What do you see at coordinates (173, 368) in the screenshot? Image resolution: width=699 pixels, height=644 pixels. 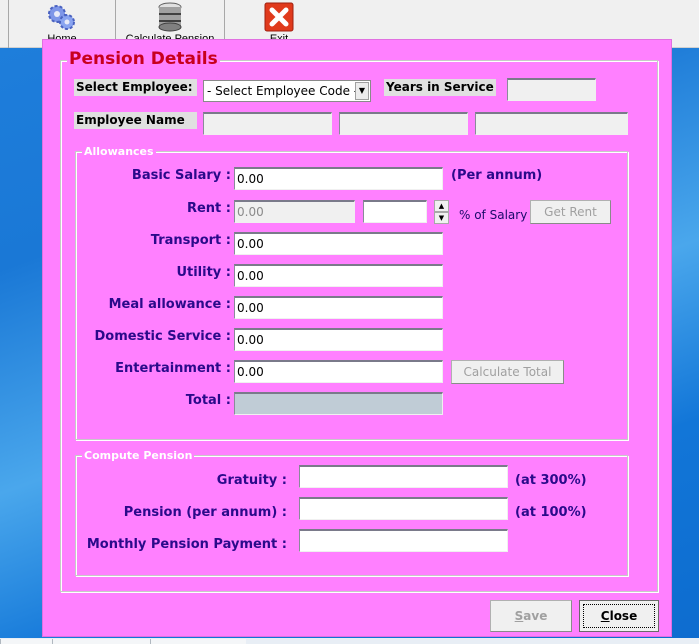 I see `entertainment-label: Entertainment :` at bounding box center [173, 368].